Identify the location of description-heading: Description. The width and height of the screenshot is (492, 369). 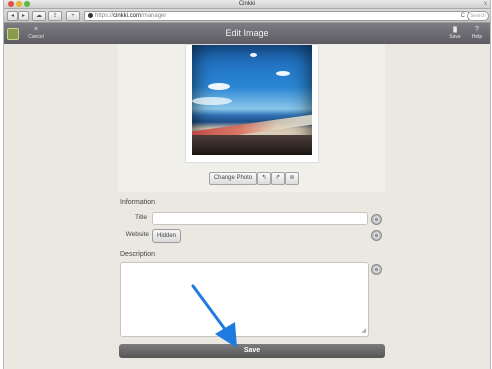
(138, 254).